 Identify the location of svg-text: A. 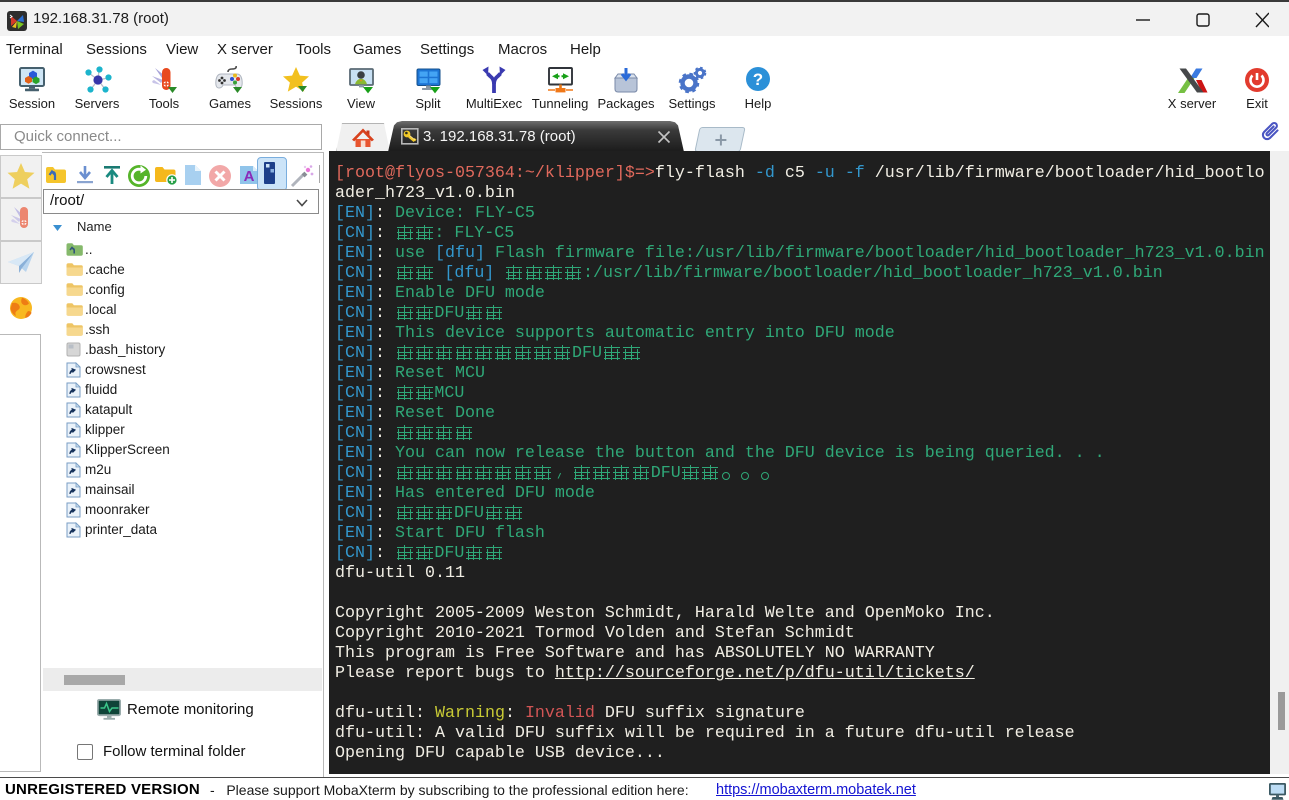
(249, 176).